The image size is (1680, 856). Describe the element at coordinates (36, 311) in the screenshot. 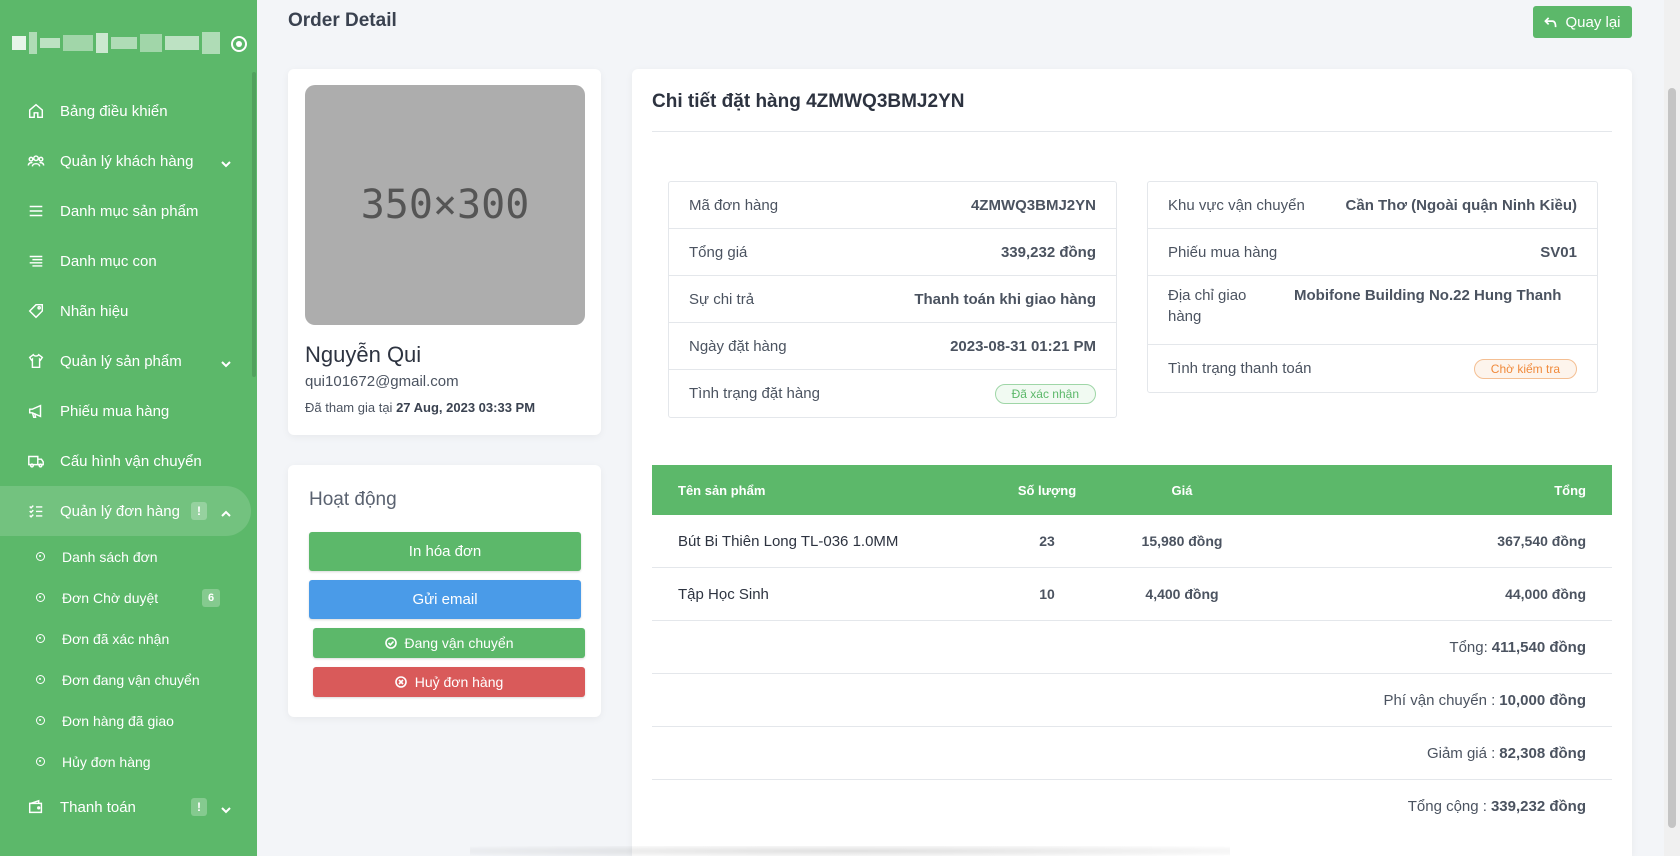

I see `tag-icon` at that location.